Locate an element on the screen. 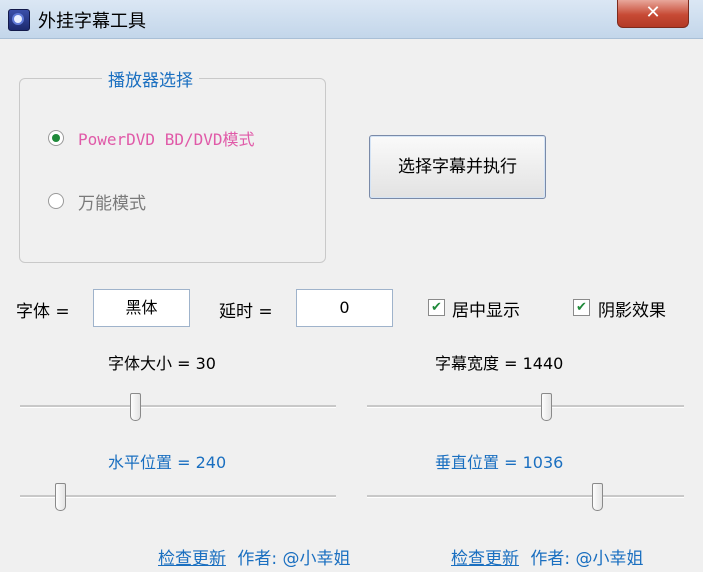  horizontal-position-slider-thumb is located at coordinates (60, 497).